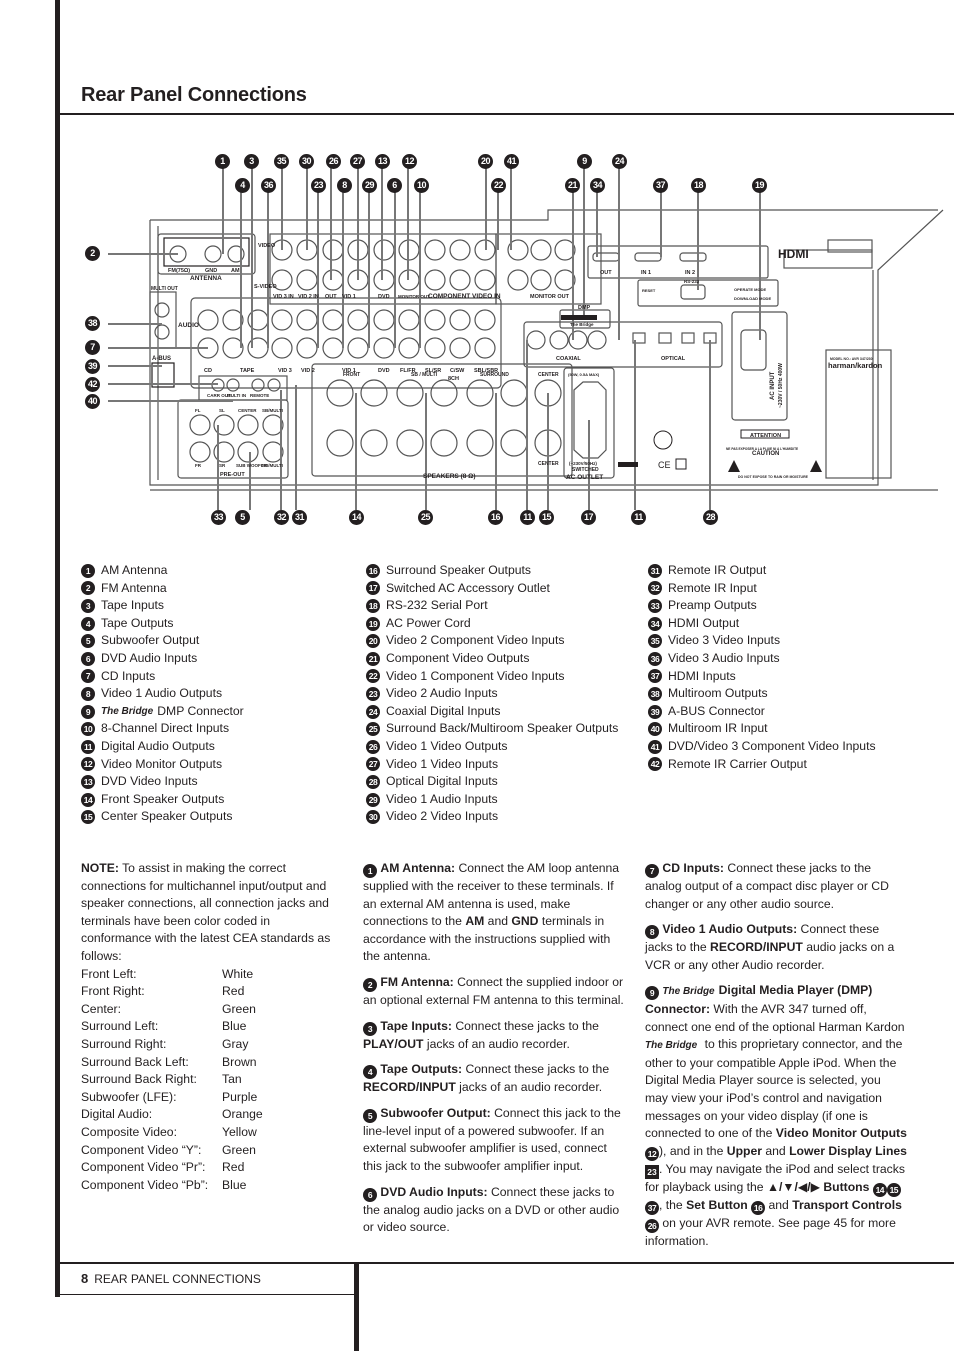  Describe the element at coordinates (855, 365) in the screenshot. I see `brand-logo: harman/kardon` at that location.